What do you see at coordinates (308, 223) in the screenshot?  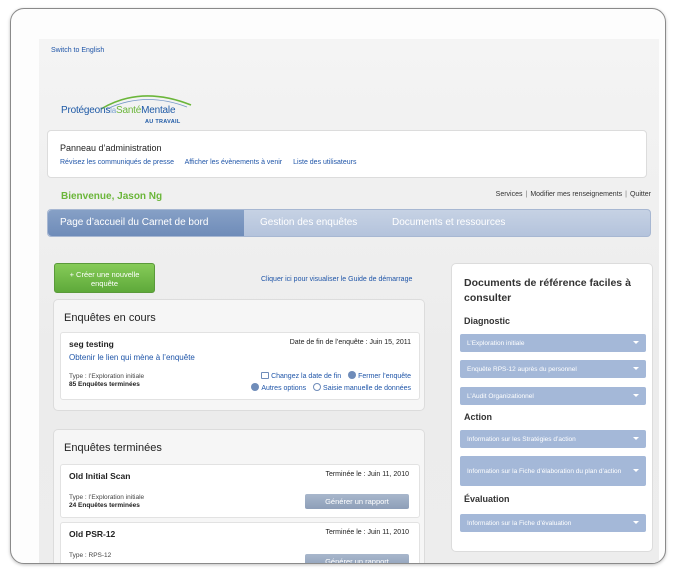 I see `tab-survey-management: Gestion des enquêtes` at bounding box center [308, 223].